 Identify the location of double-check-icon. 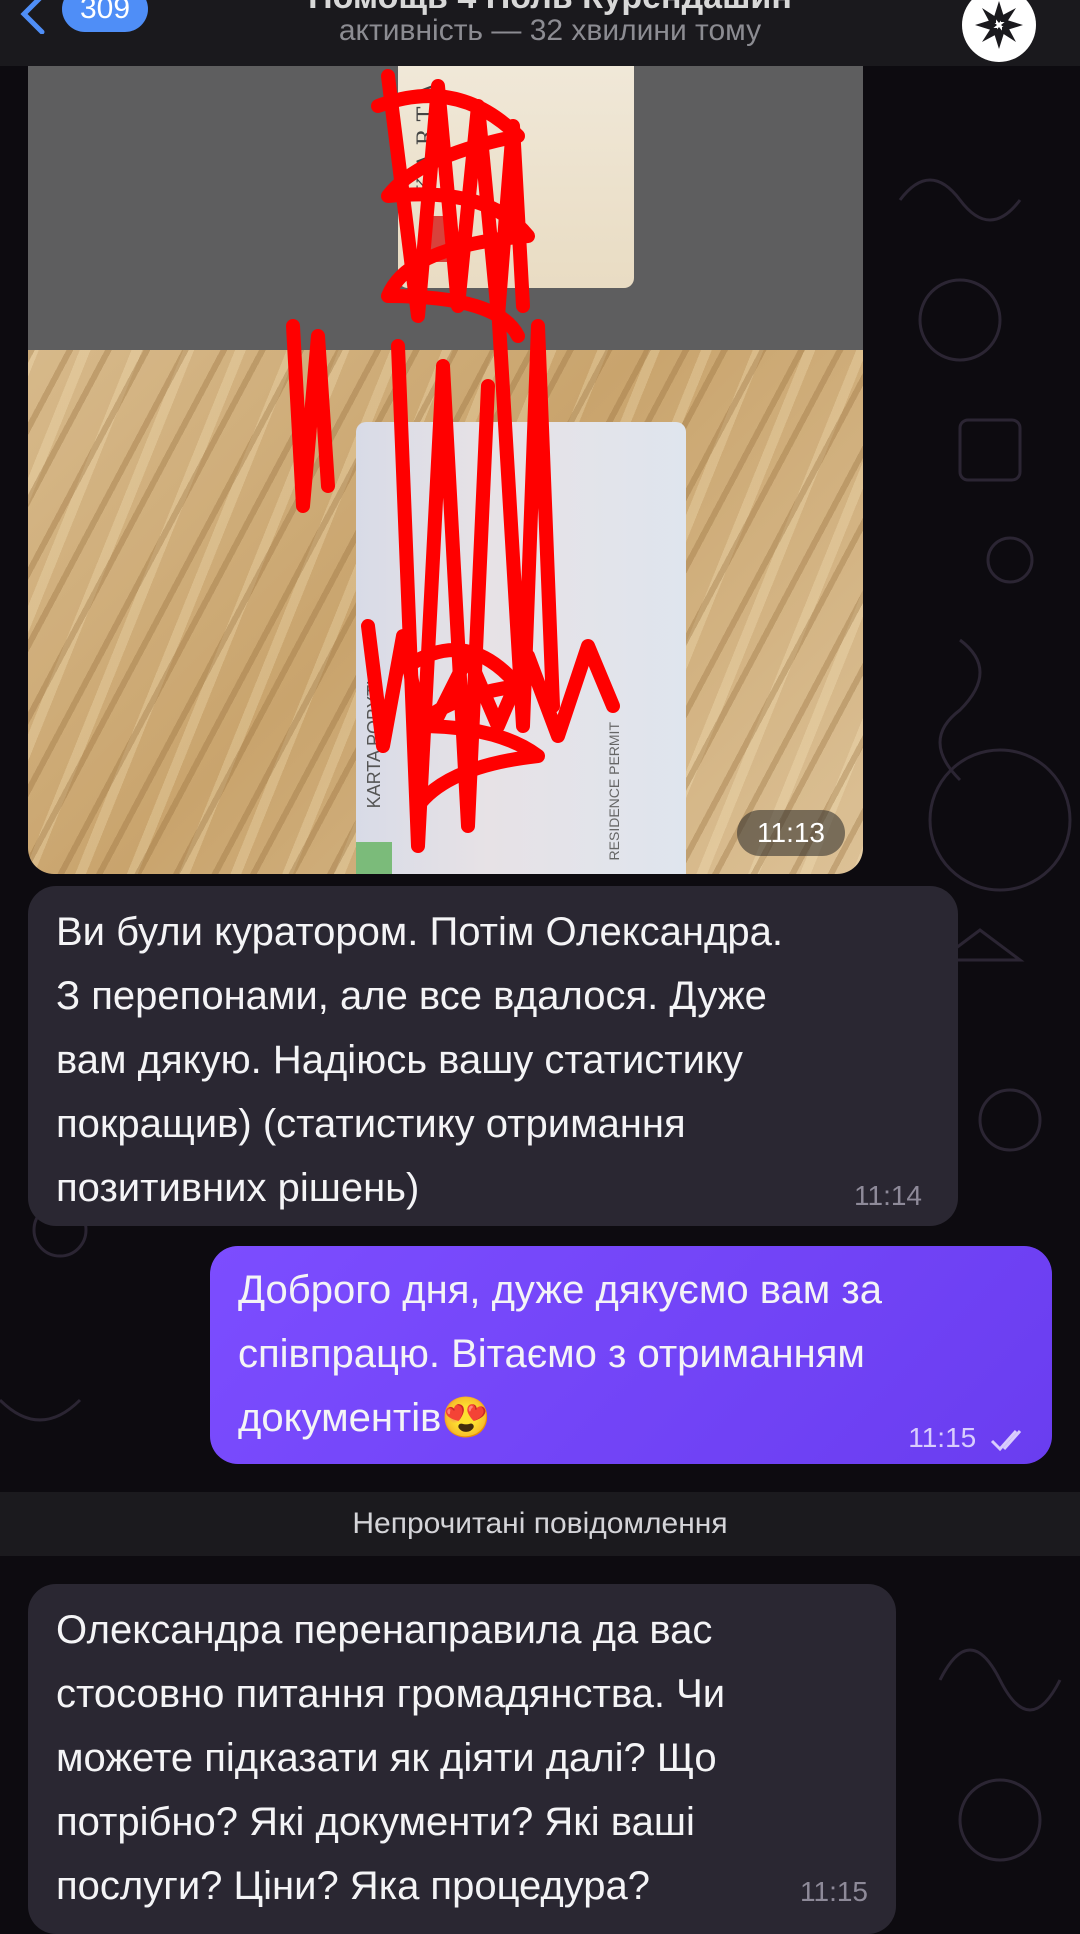
(1006, 1440).